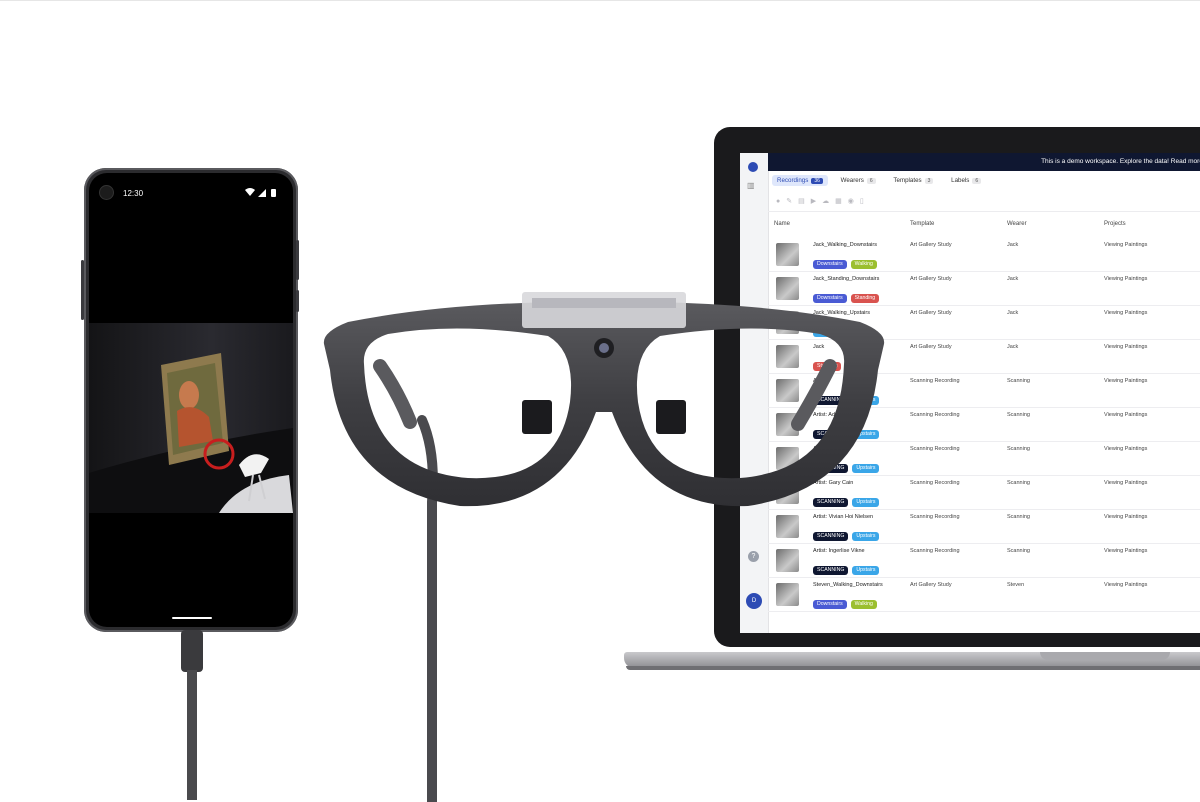 This screenshot has width=1200, height=802. I want to click on phone-screen: 12:30, so click(191, 400).